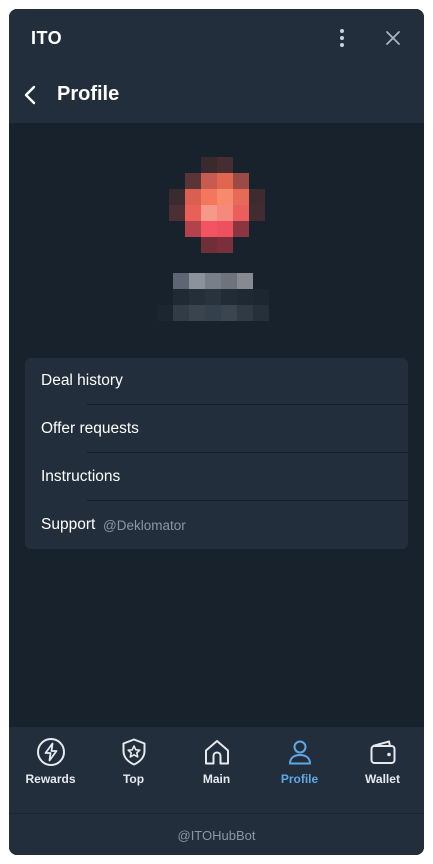  What do you see at coordinates (134, 752) in the screenshot?
I see `star-badge-icon` at bounding box center [134, 752].